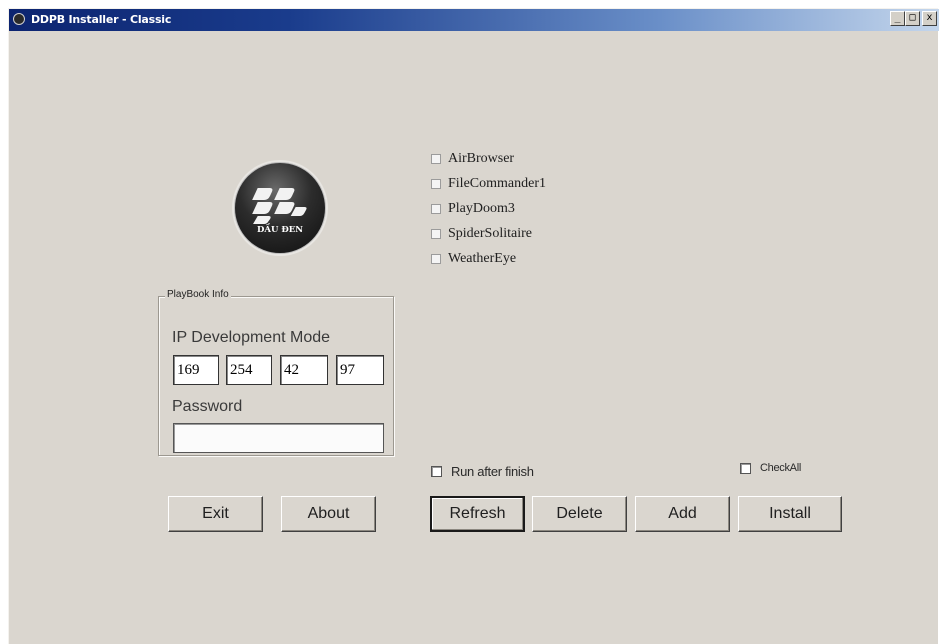 This screenshot has height=644, width=942. I want to click on run-after-finish-checkbox, so click(436, 471).